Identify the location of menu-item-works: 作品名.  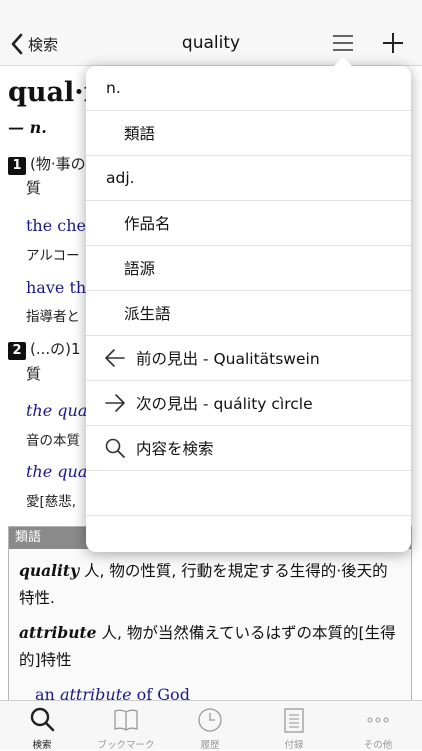
(248, 223).